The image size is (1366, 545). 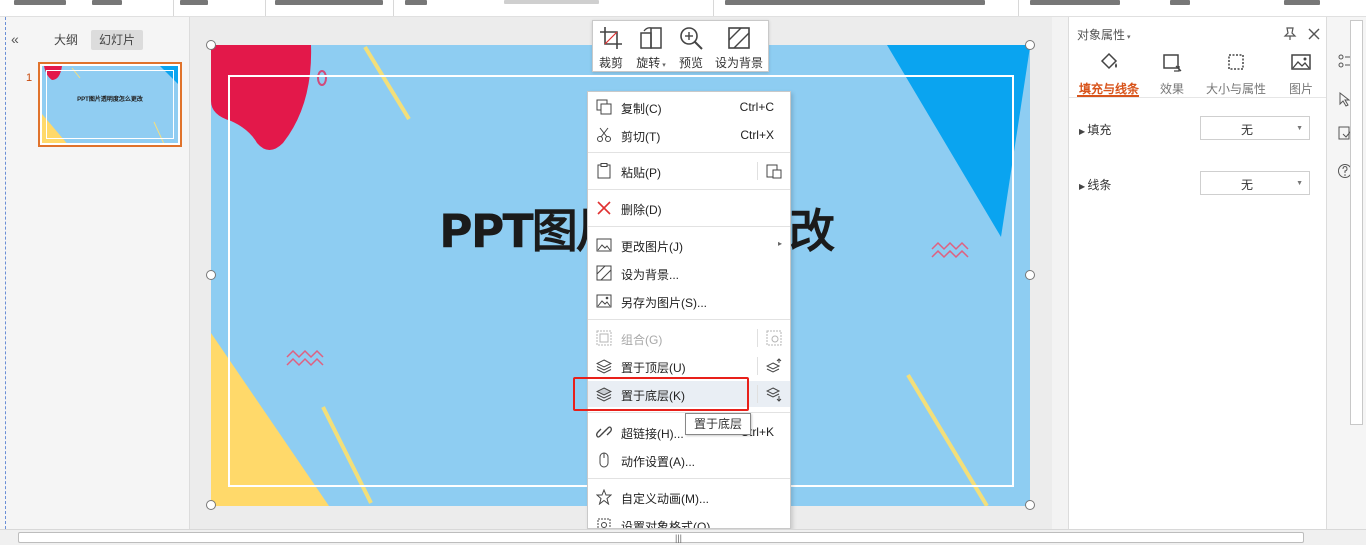 I want to click on resize-handle-bottom-left, so click(x=211, y=505).